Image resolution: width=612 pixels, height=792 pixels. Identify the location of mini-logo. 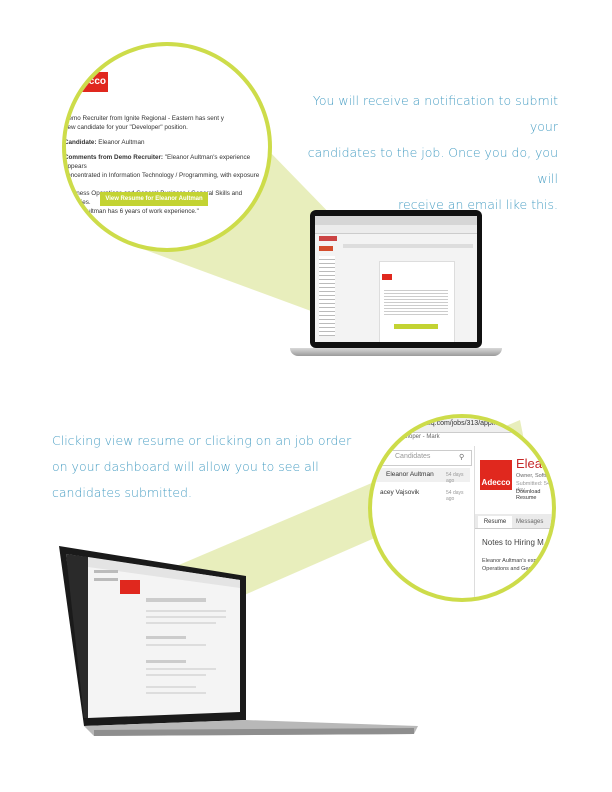
(387, 277).